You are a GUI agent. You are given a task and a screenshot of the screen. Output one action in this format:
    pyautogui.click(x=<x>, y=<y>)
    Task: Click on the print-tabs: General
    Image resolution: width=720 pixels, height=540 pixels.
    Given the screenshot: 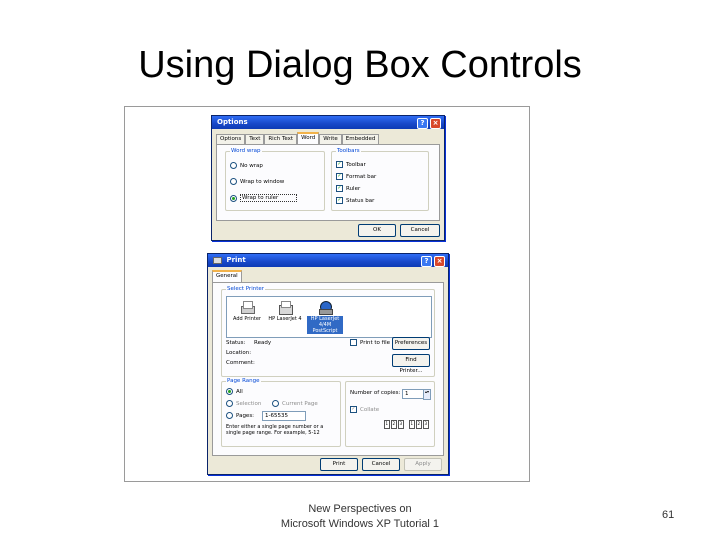 What is the action you would take?
    pyautogui.click(x=227, y=276)
    